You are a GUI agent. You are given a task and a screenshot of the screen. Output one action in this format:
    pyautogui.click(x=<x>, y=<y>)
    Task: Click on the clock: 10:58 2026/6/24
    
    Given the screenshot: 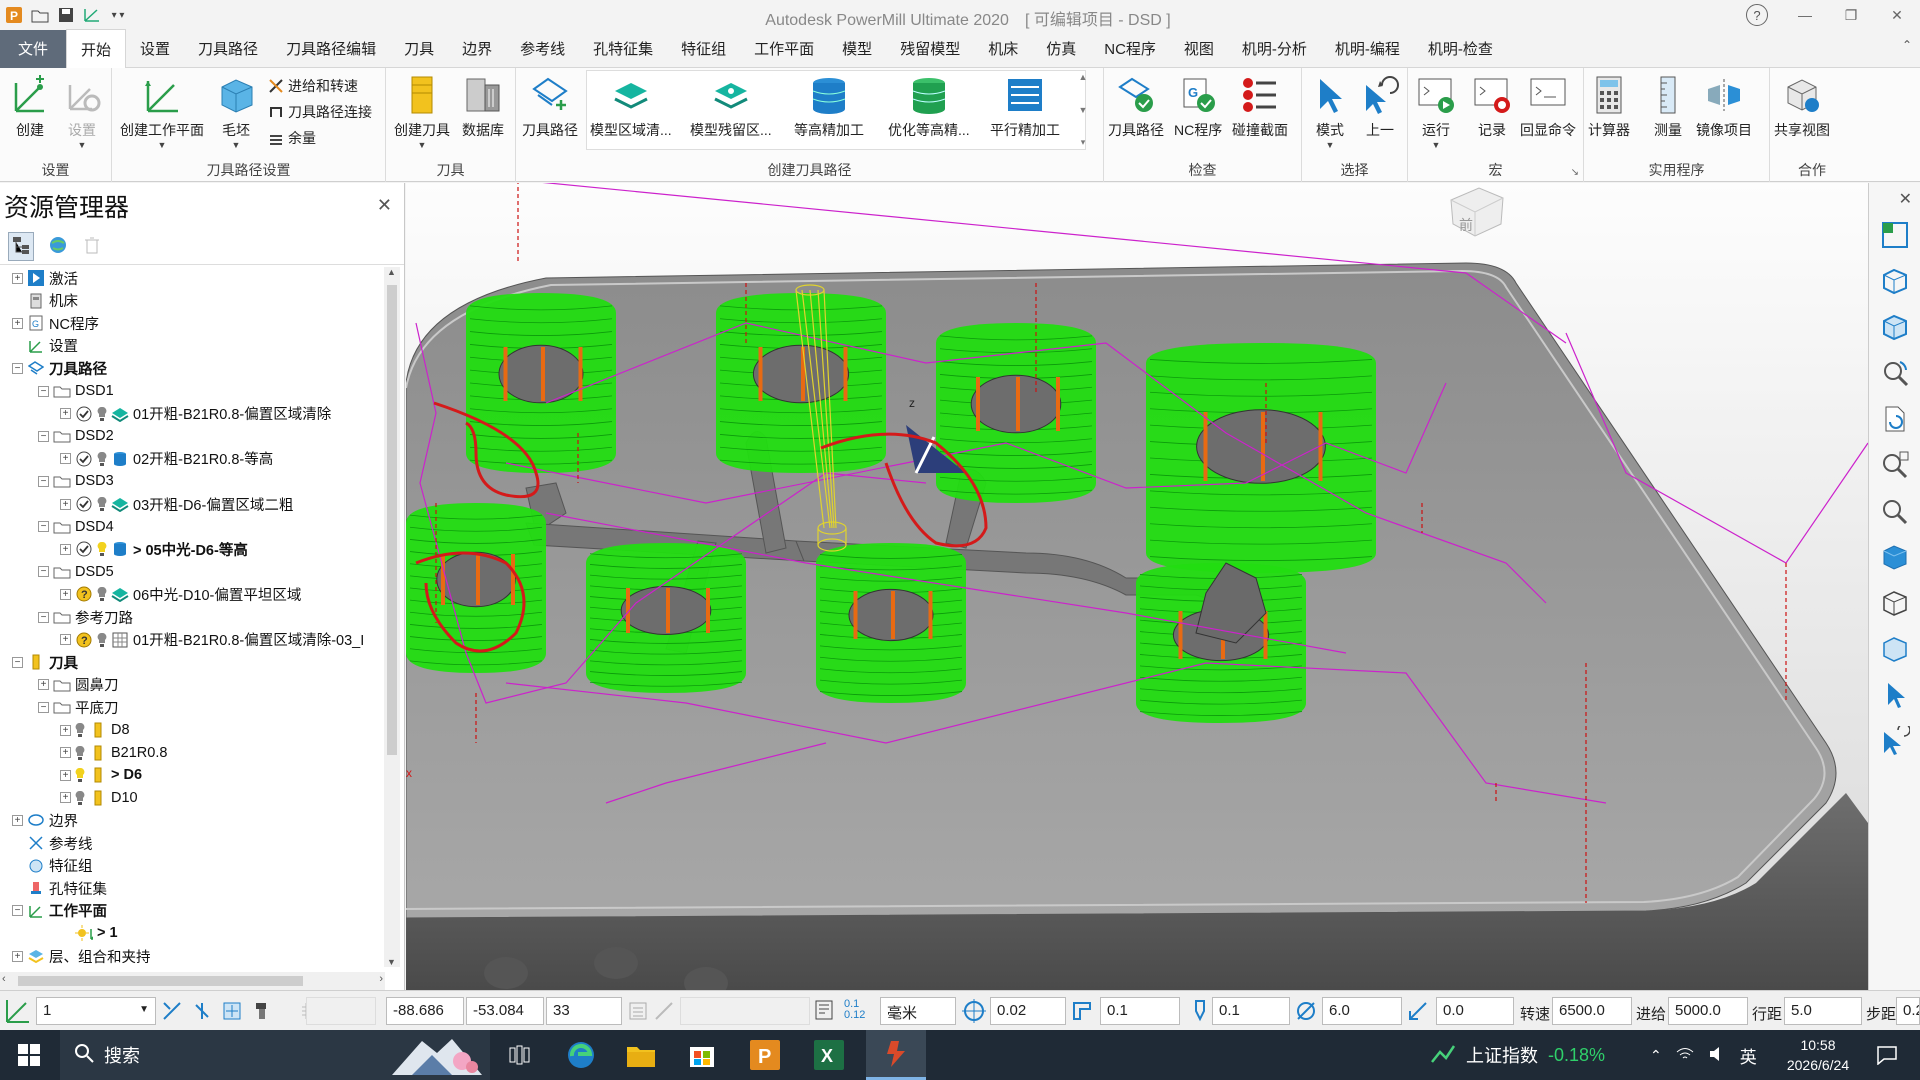 What is the action you would take?
    pyautogui.click(x=1818, y=1055)
    